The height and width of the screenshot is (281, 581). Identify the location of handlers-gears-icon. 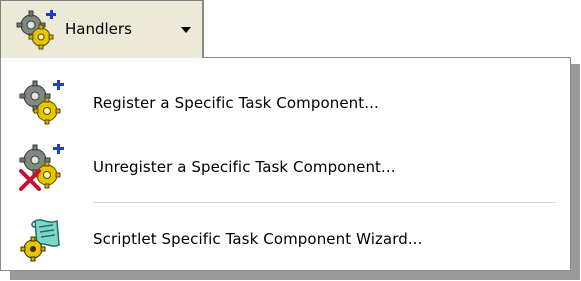
(36, 30).